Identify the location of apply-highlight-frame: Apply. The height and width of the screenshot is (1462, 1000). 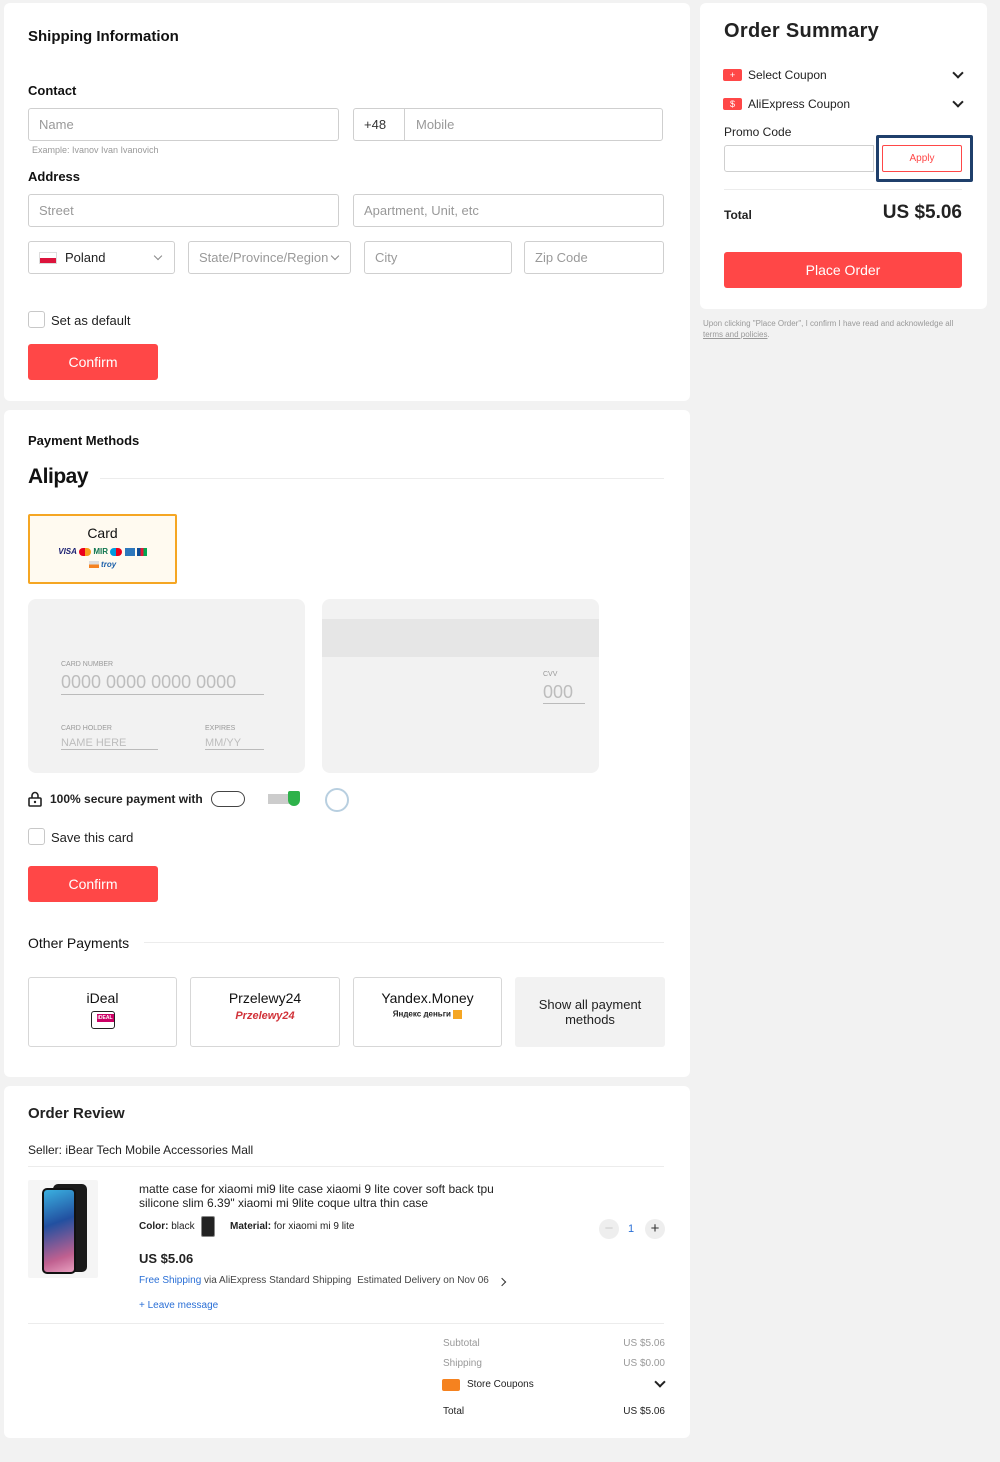
(924, 158).